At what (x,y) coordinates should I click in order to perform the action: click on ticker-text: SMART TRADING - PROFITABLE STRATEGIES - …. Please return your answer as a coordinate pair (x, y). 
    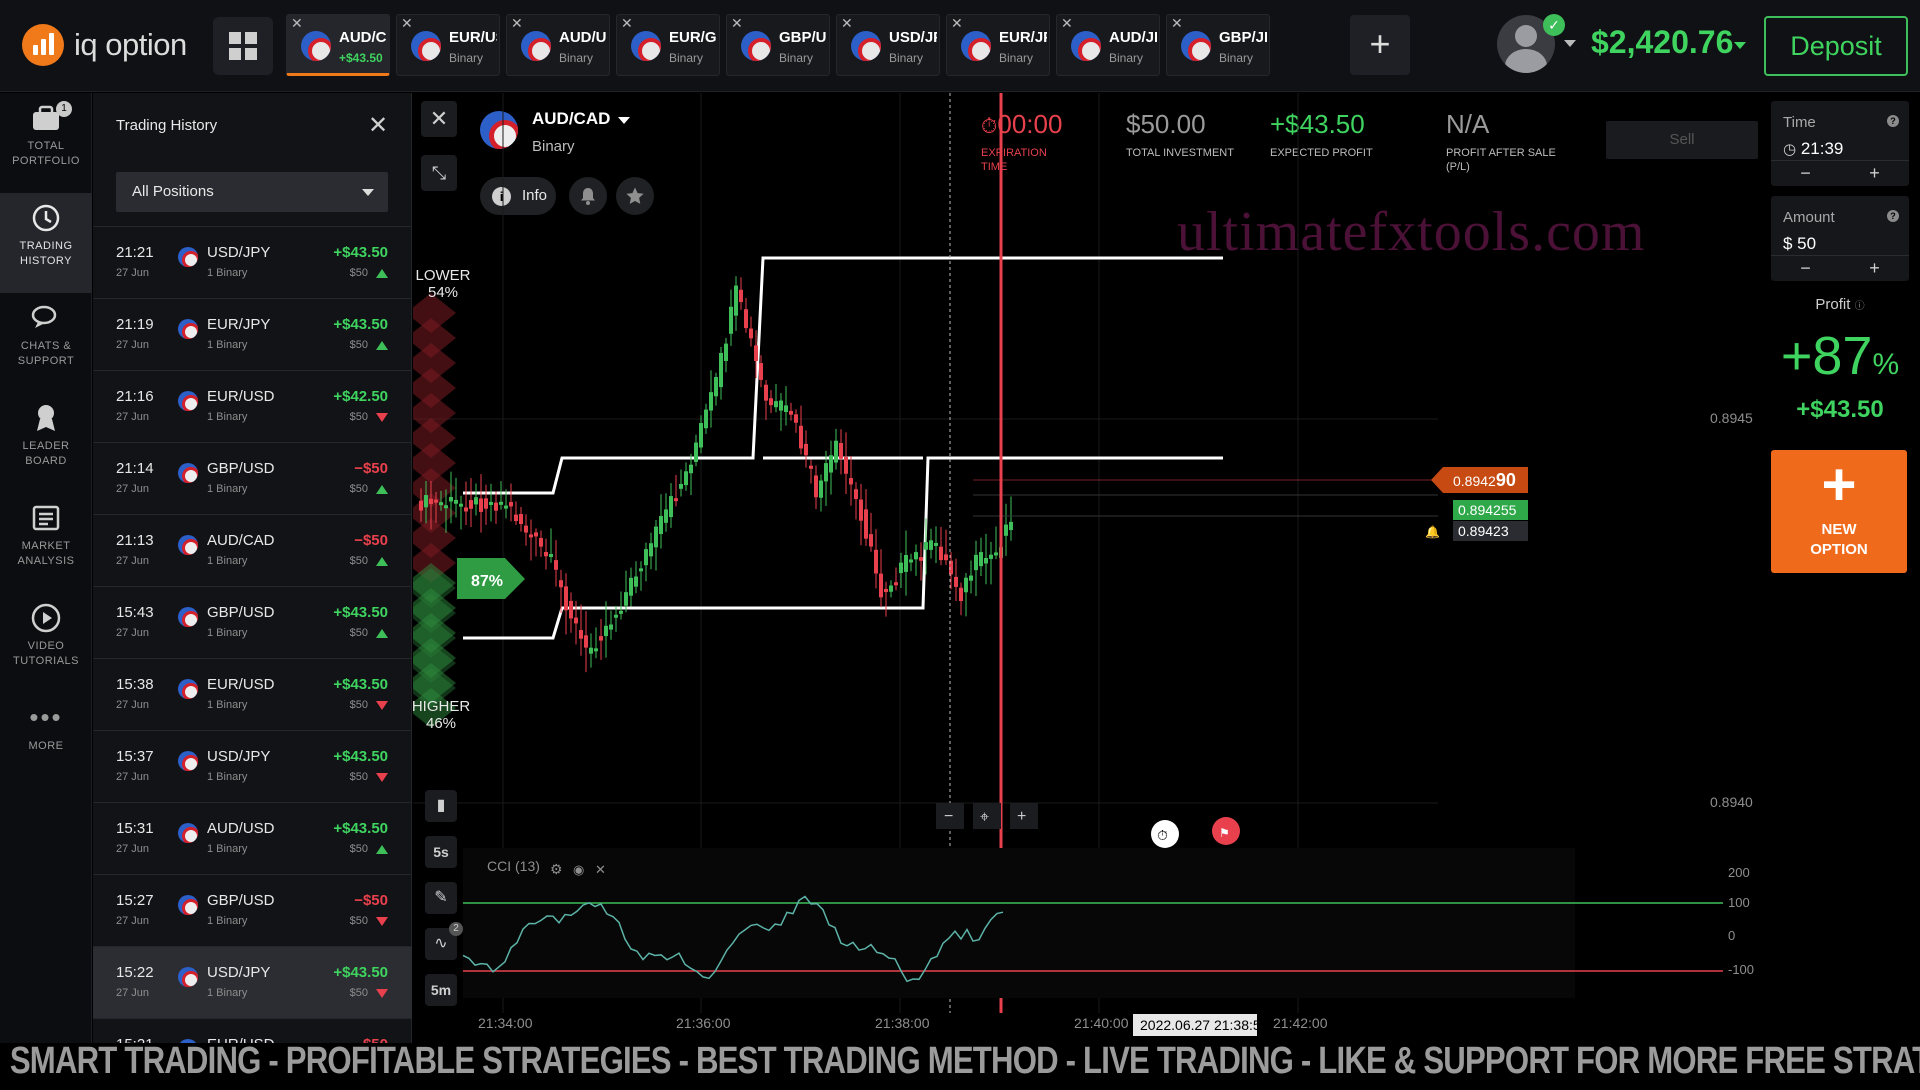
    Looking at the image, I should click on (964, 1061).